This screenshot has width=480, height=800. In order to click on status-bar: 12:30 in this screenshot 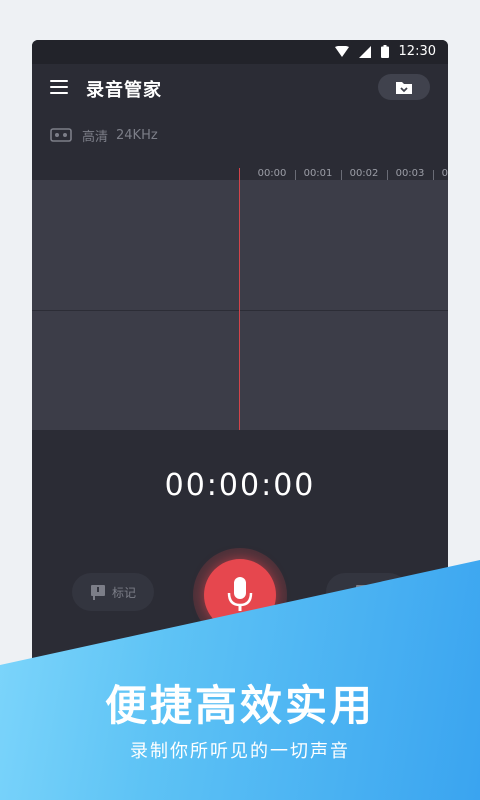, I will do `click(240, 52)`.